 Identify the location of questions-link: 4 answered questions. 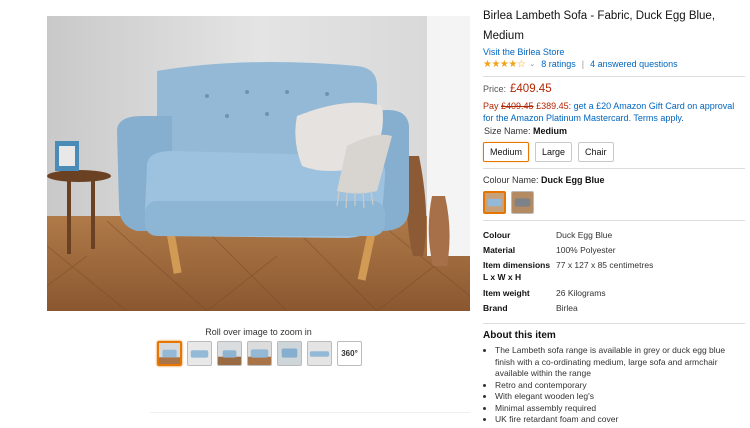
(634, 64).